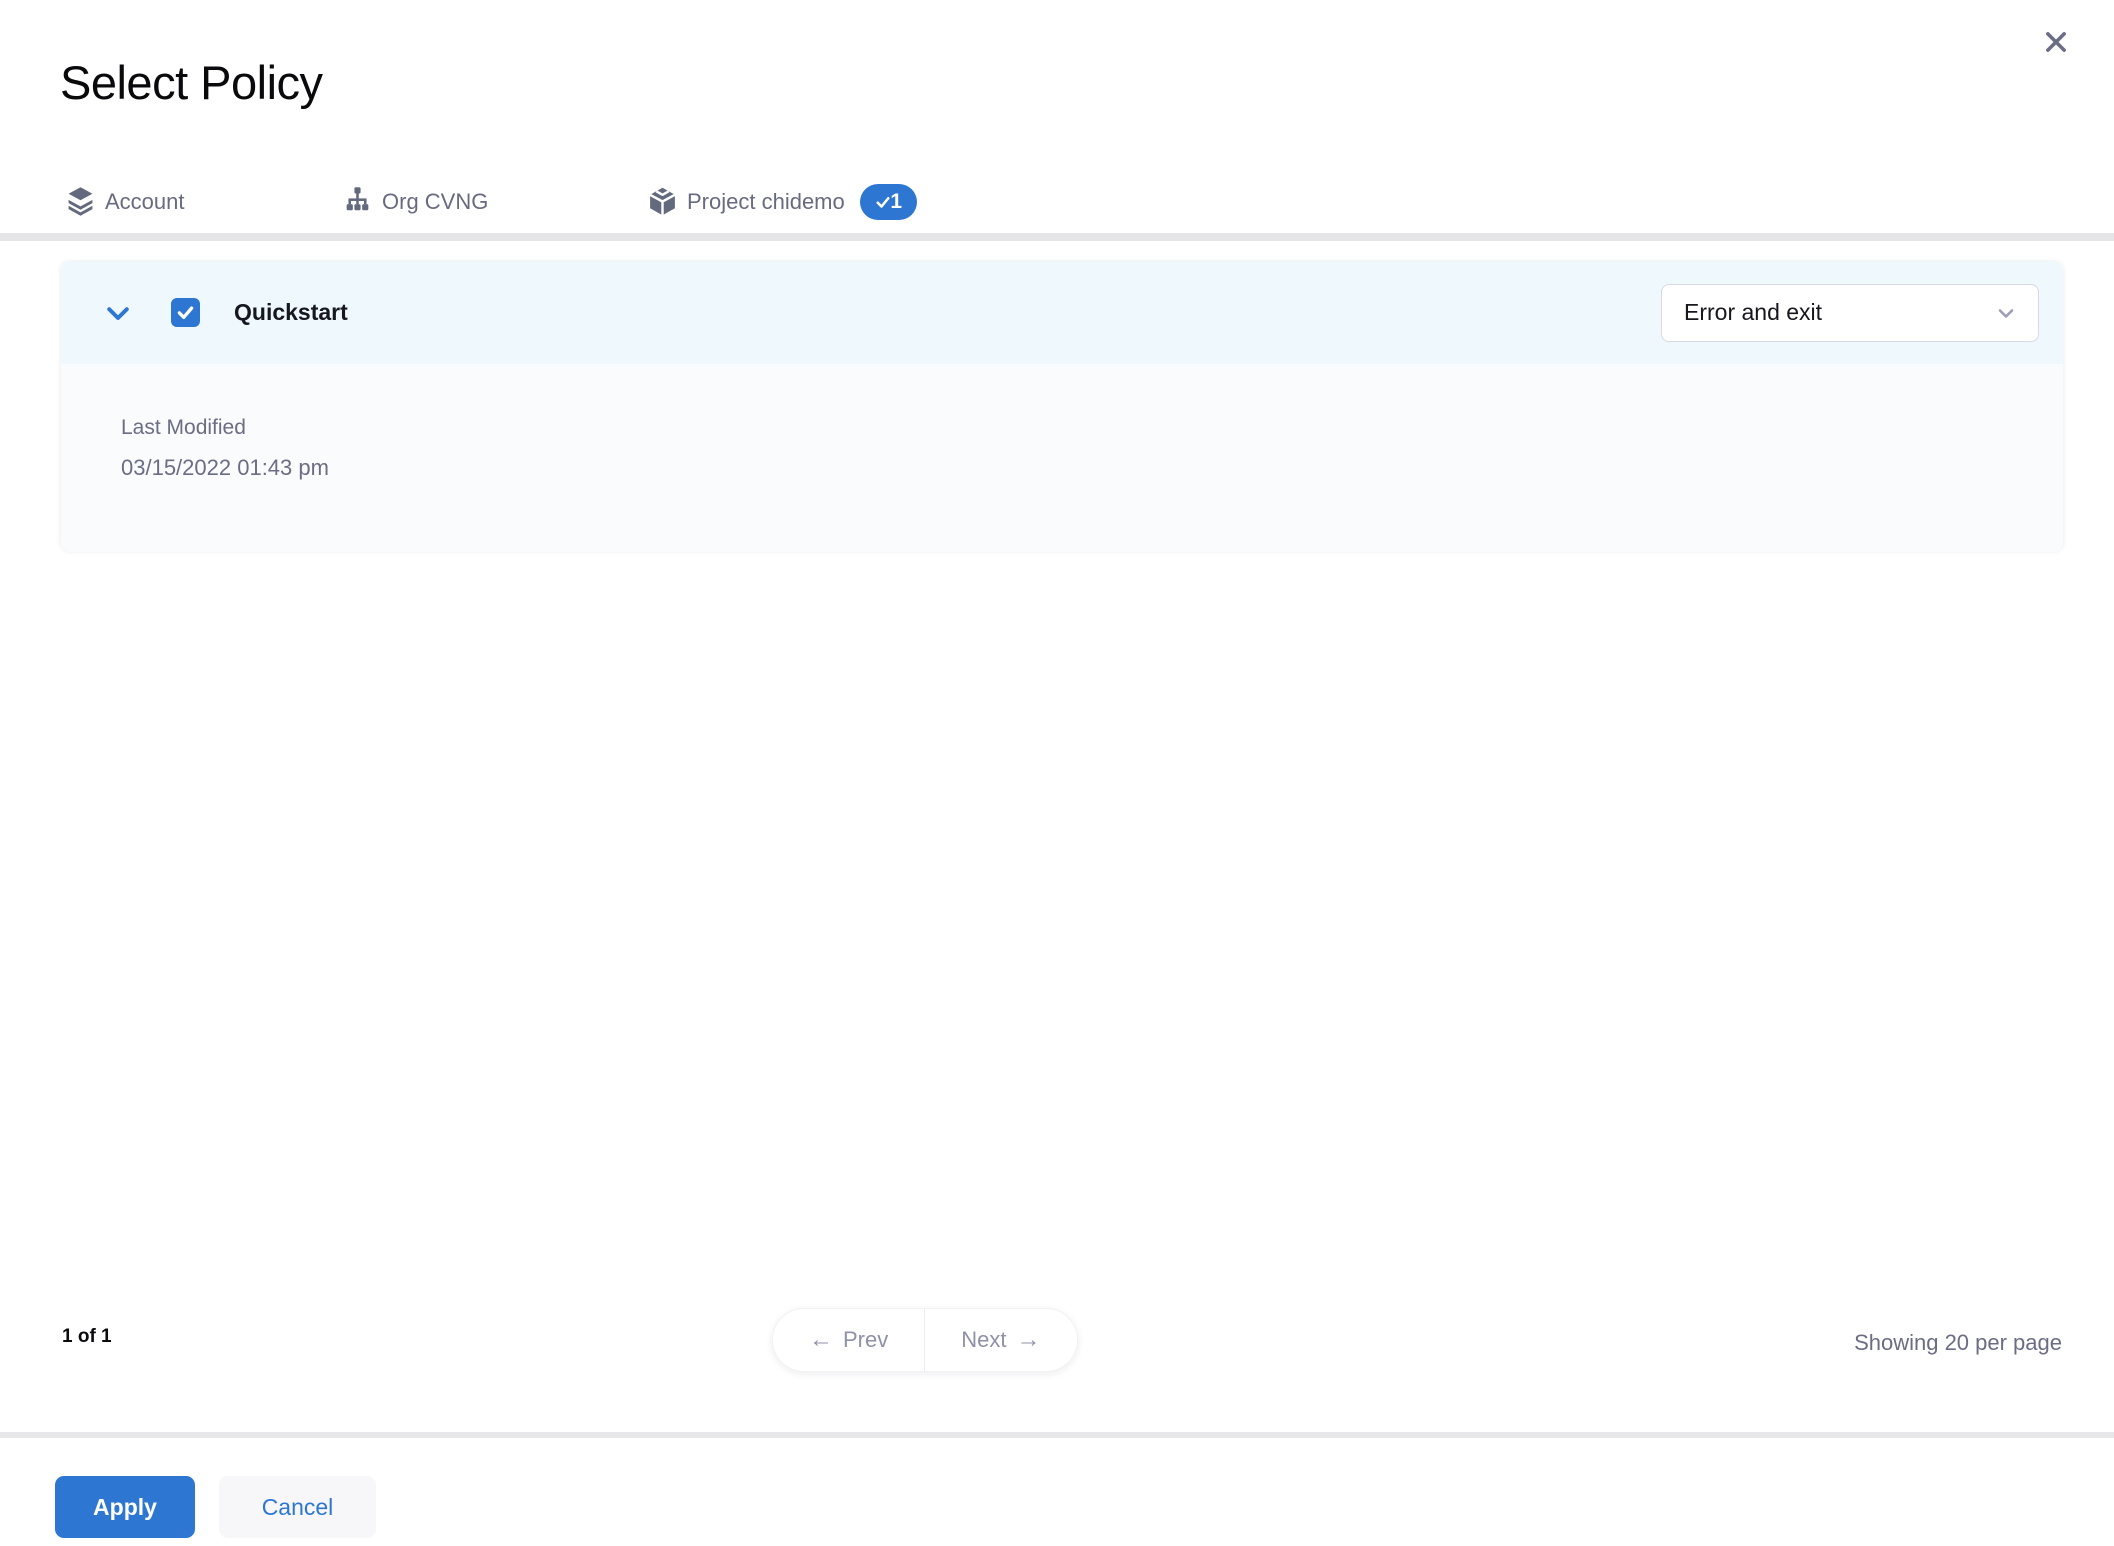 The height and width of the screenshot is (1546, 2114). I want to click on cube-icon, so click(662, 201).